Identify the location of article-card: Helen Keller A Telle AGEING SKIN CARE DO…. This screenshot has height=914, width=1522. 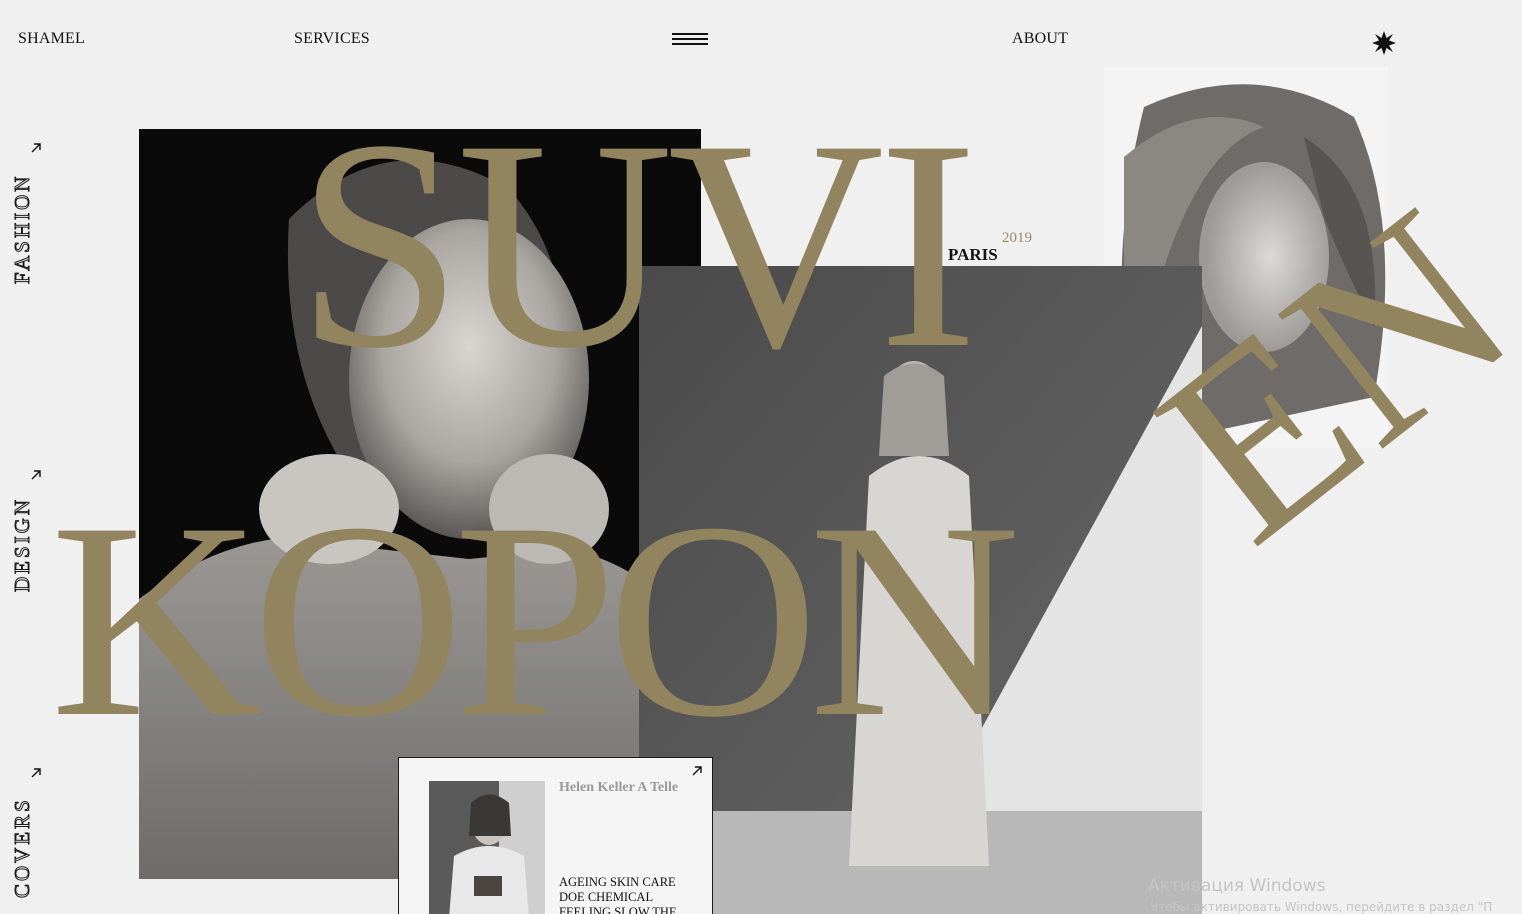
(555, 835).